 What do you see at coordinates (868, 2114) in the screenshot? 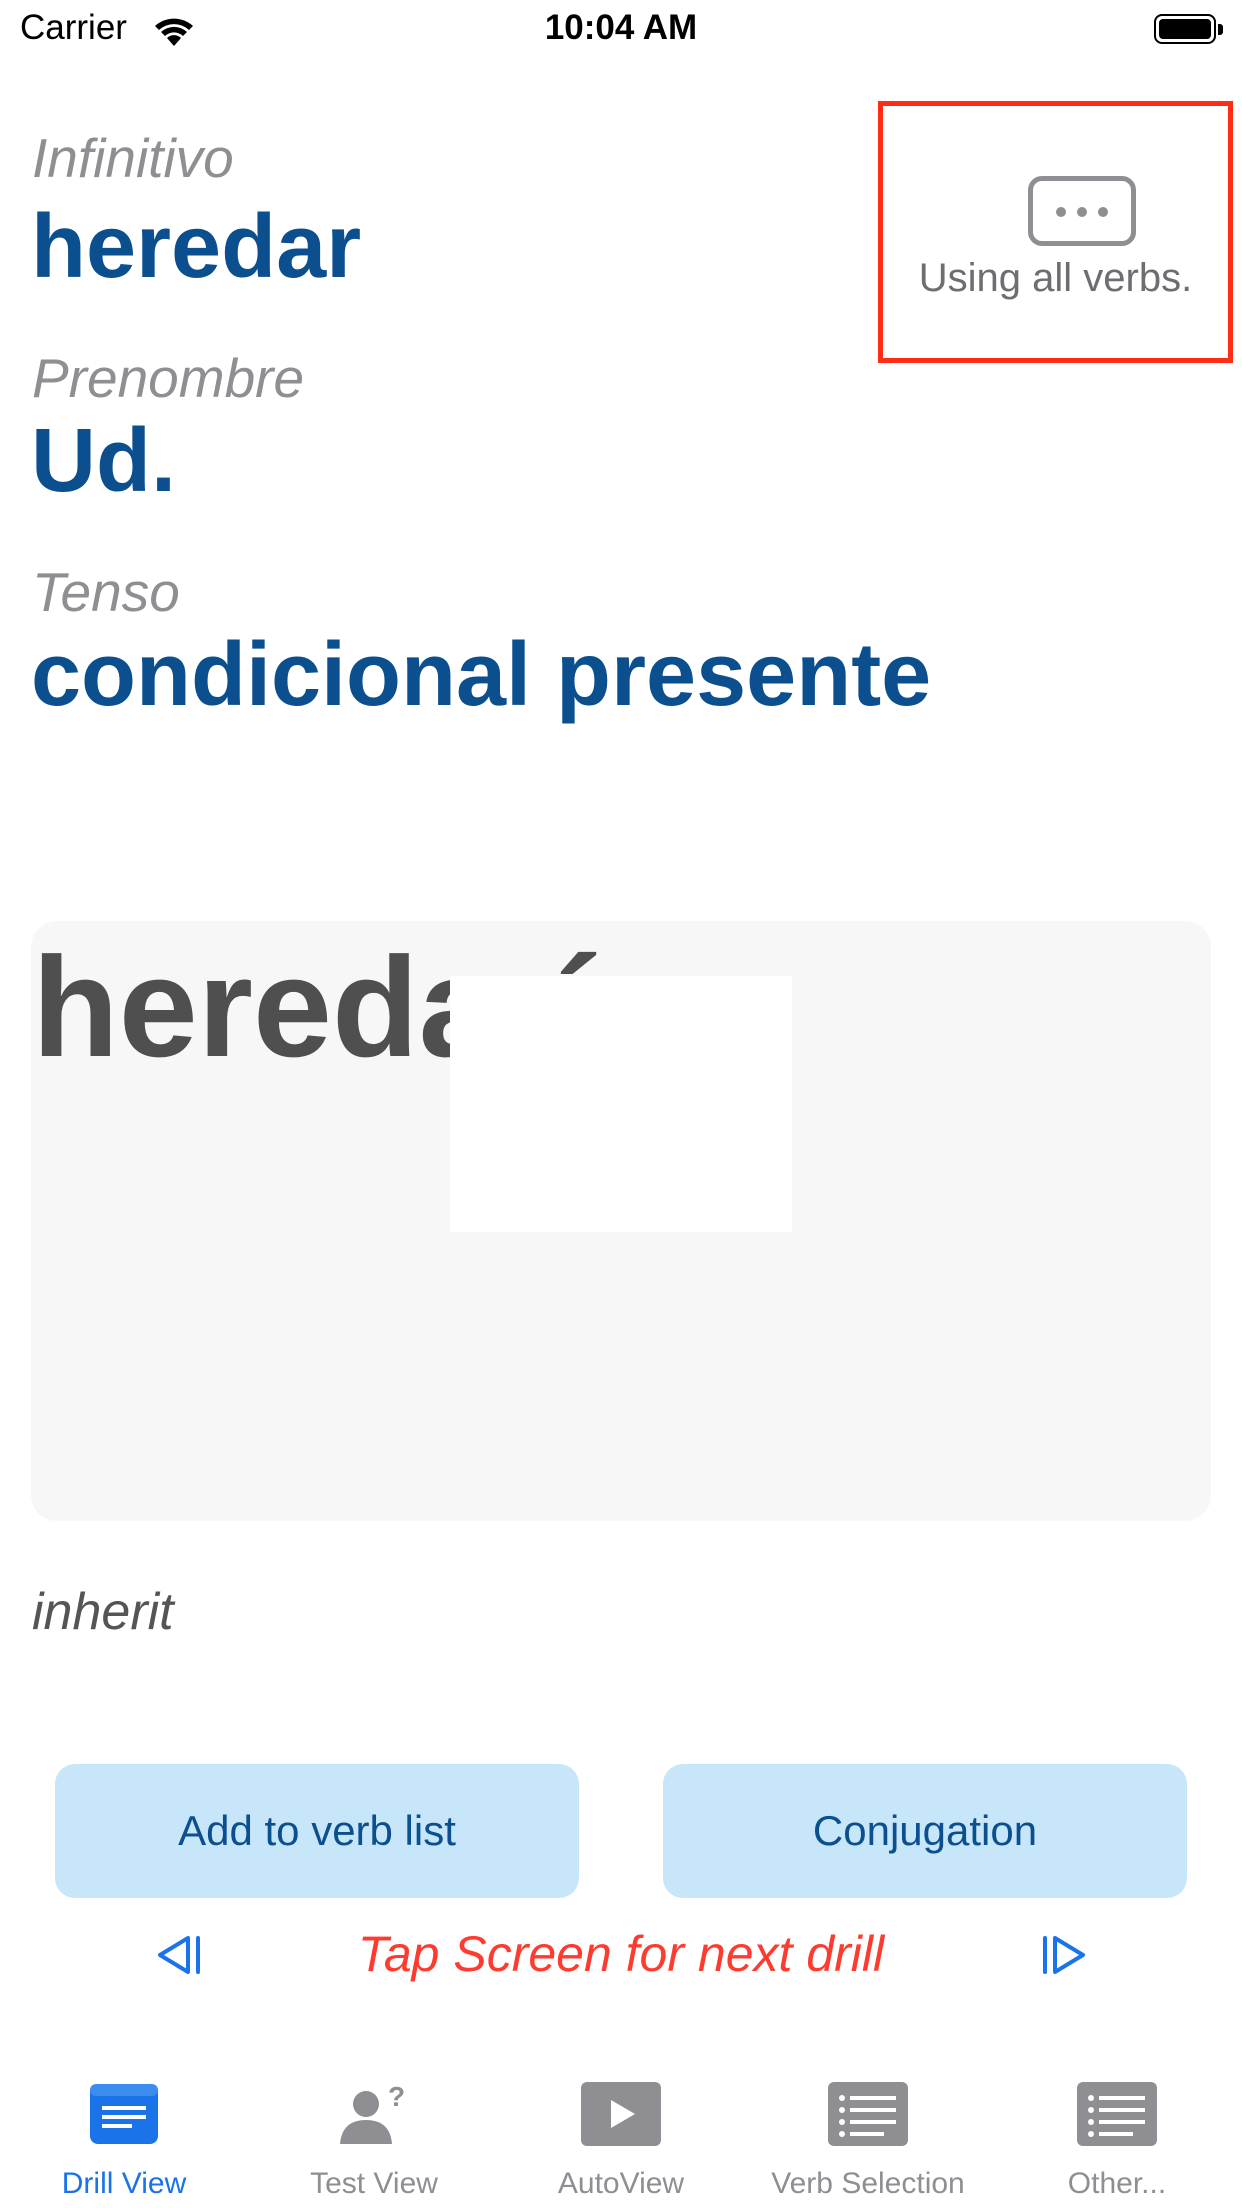
I see `verb-selection-icon` at bounding box center [868, 2114].